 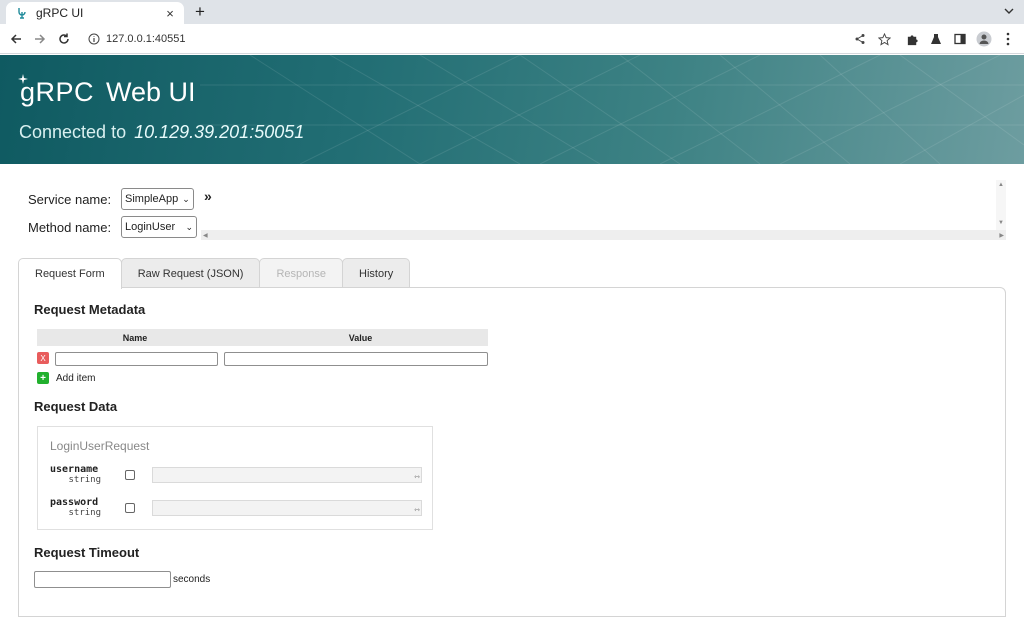 I want to click on profile-avatar-icon, so click(x=984, y=39).